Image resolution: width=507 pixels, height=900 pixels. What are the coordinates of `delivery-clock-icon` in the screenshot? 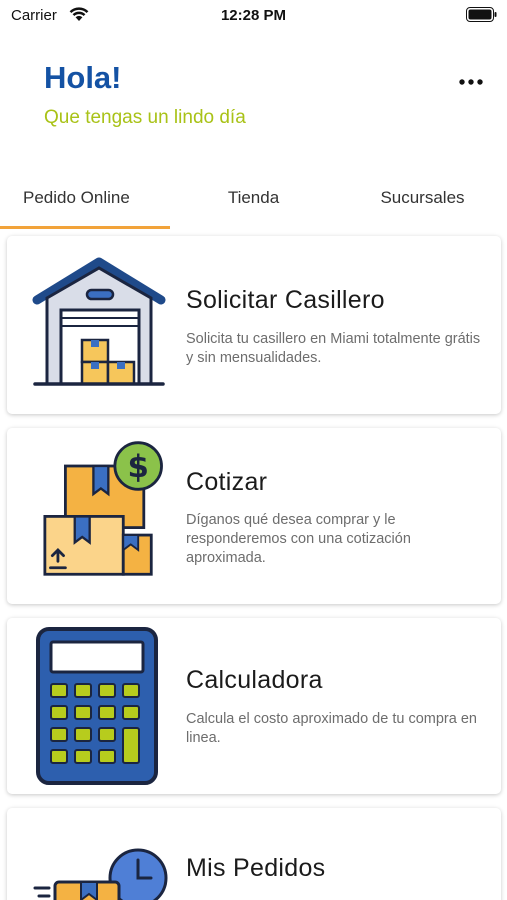 It's located at (100, 874).